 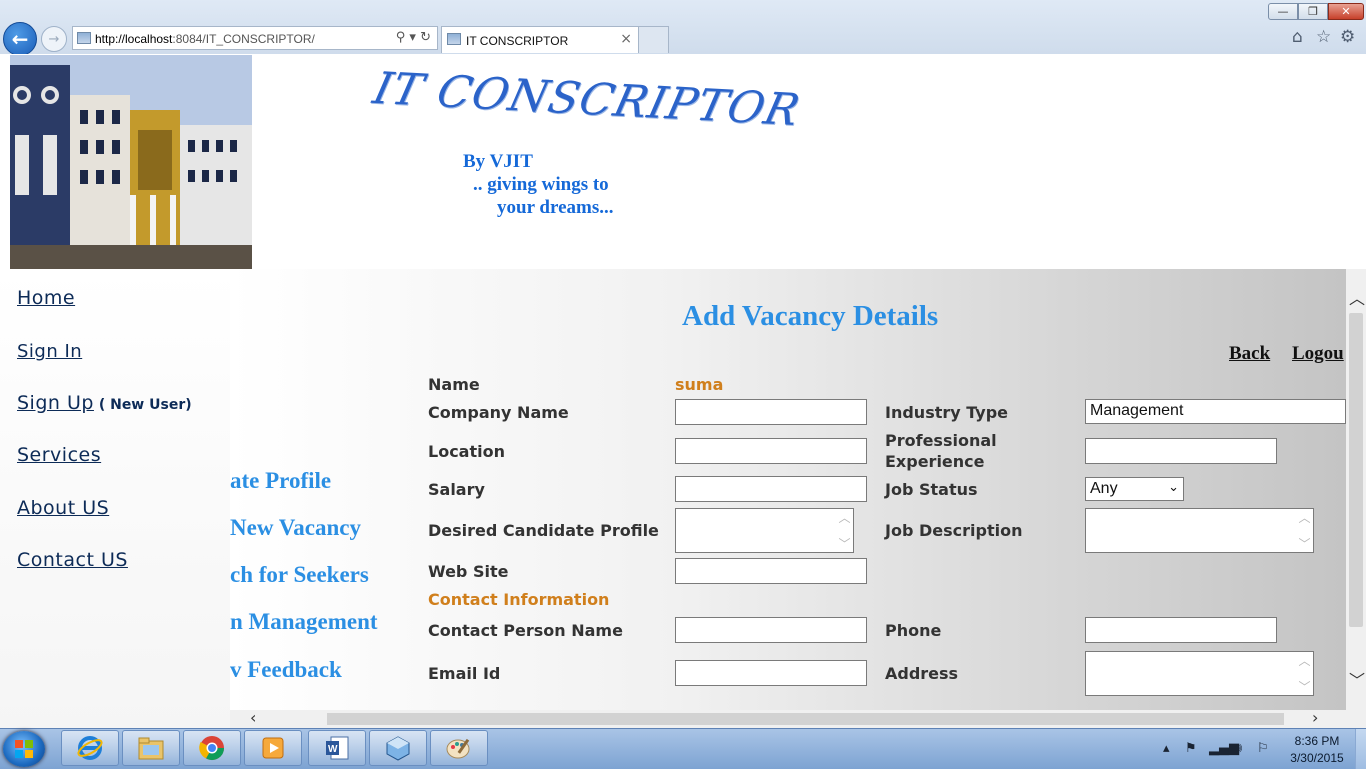 I want to click on nav-home-link: Home, so click(x=46, y=298).